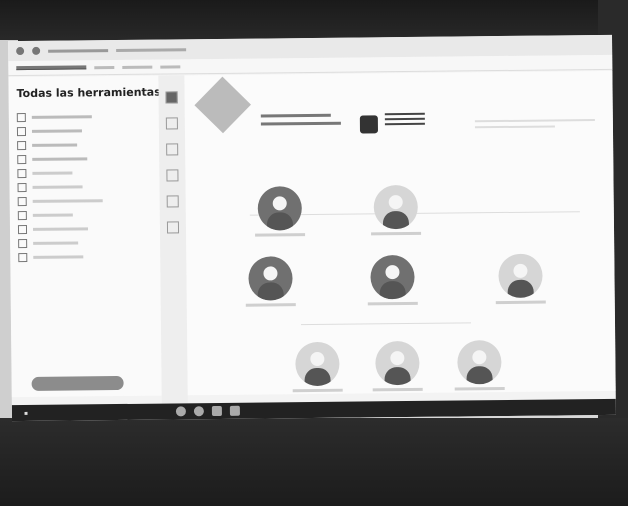 This screenshot has width=628, height=506. Describe the element at coordinates (539, 124) in the screenshot. I see `faded-header-text` at that location.